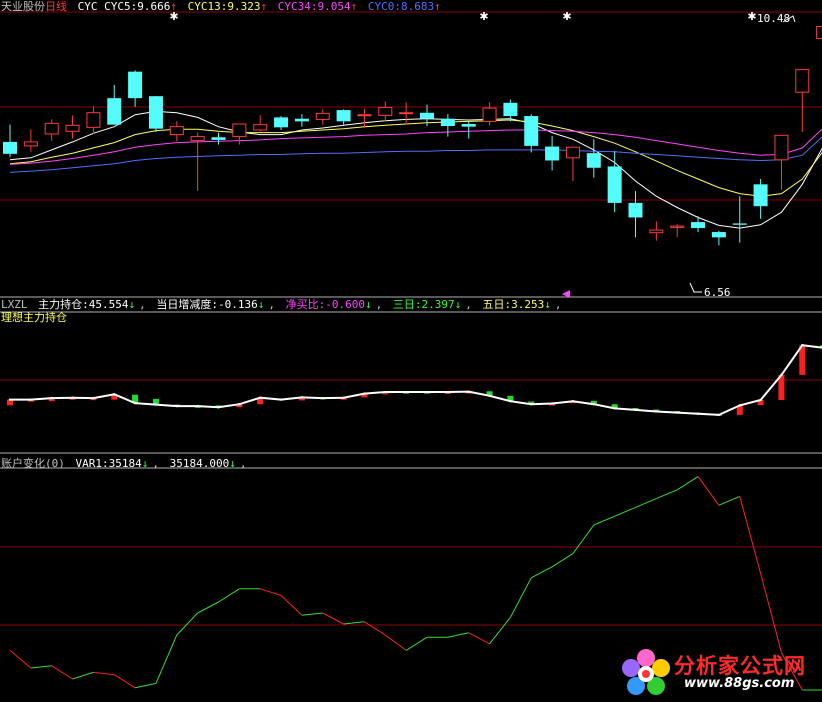  What do you see at coordinates (33, 463) in the screenshot?
I see `account-name: 账户变化(0)` at bounding box center [33, 463].